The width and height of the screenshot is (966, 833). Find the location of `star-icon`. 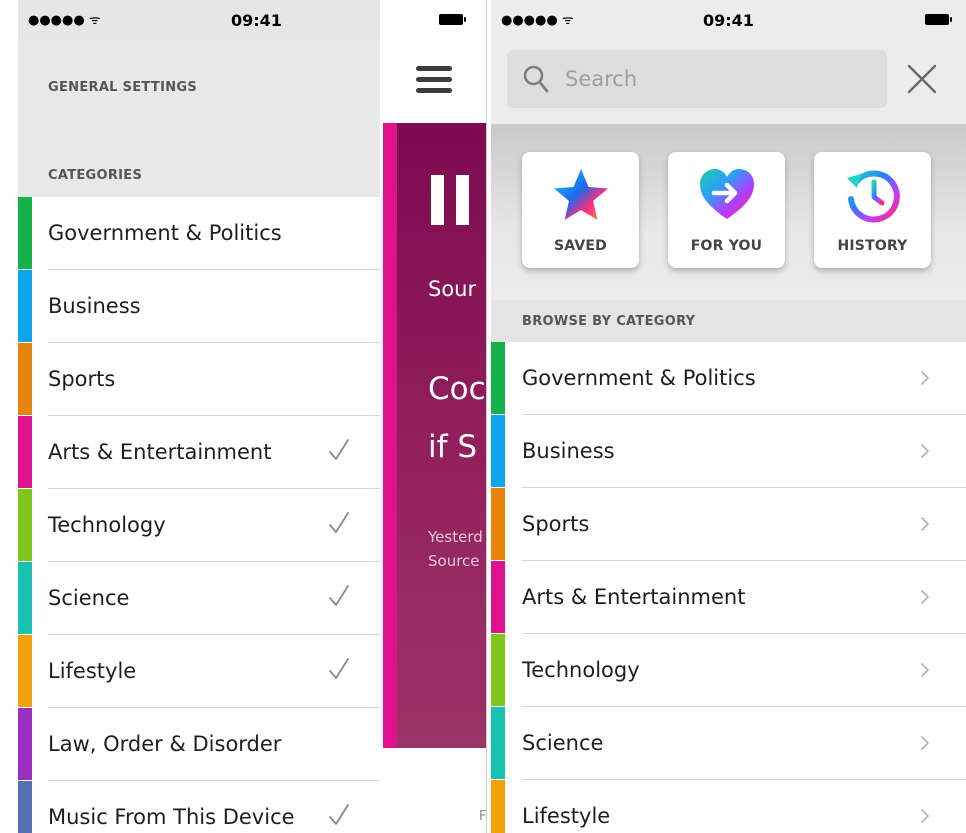

star-icon is located at coordinates (581, 194).